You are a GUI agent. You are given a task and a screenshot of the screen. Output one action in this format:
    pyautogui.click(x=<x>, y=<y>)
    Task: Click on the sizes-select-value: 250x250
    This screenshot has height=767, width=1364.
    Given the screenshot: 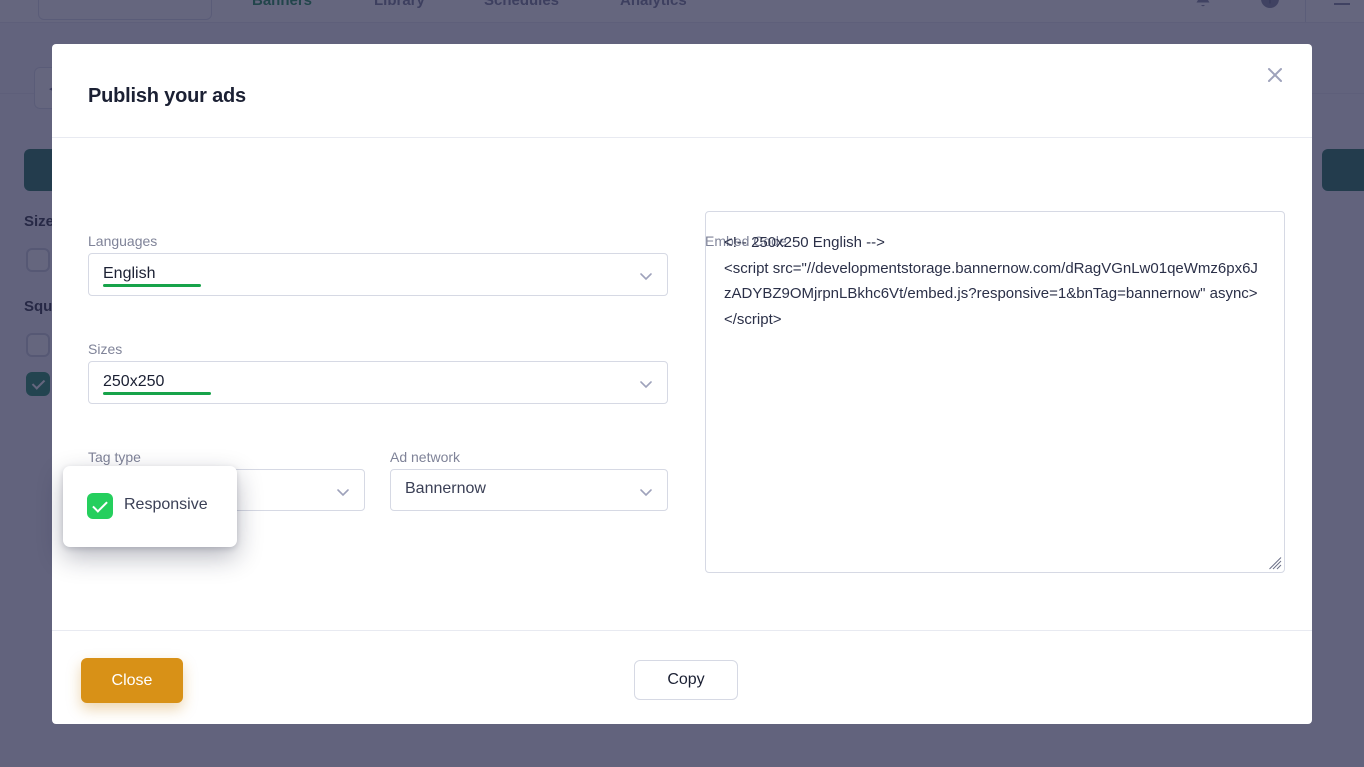 What is the action you would take?
    pyautogui.click(x=134, y=381)
    